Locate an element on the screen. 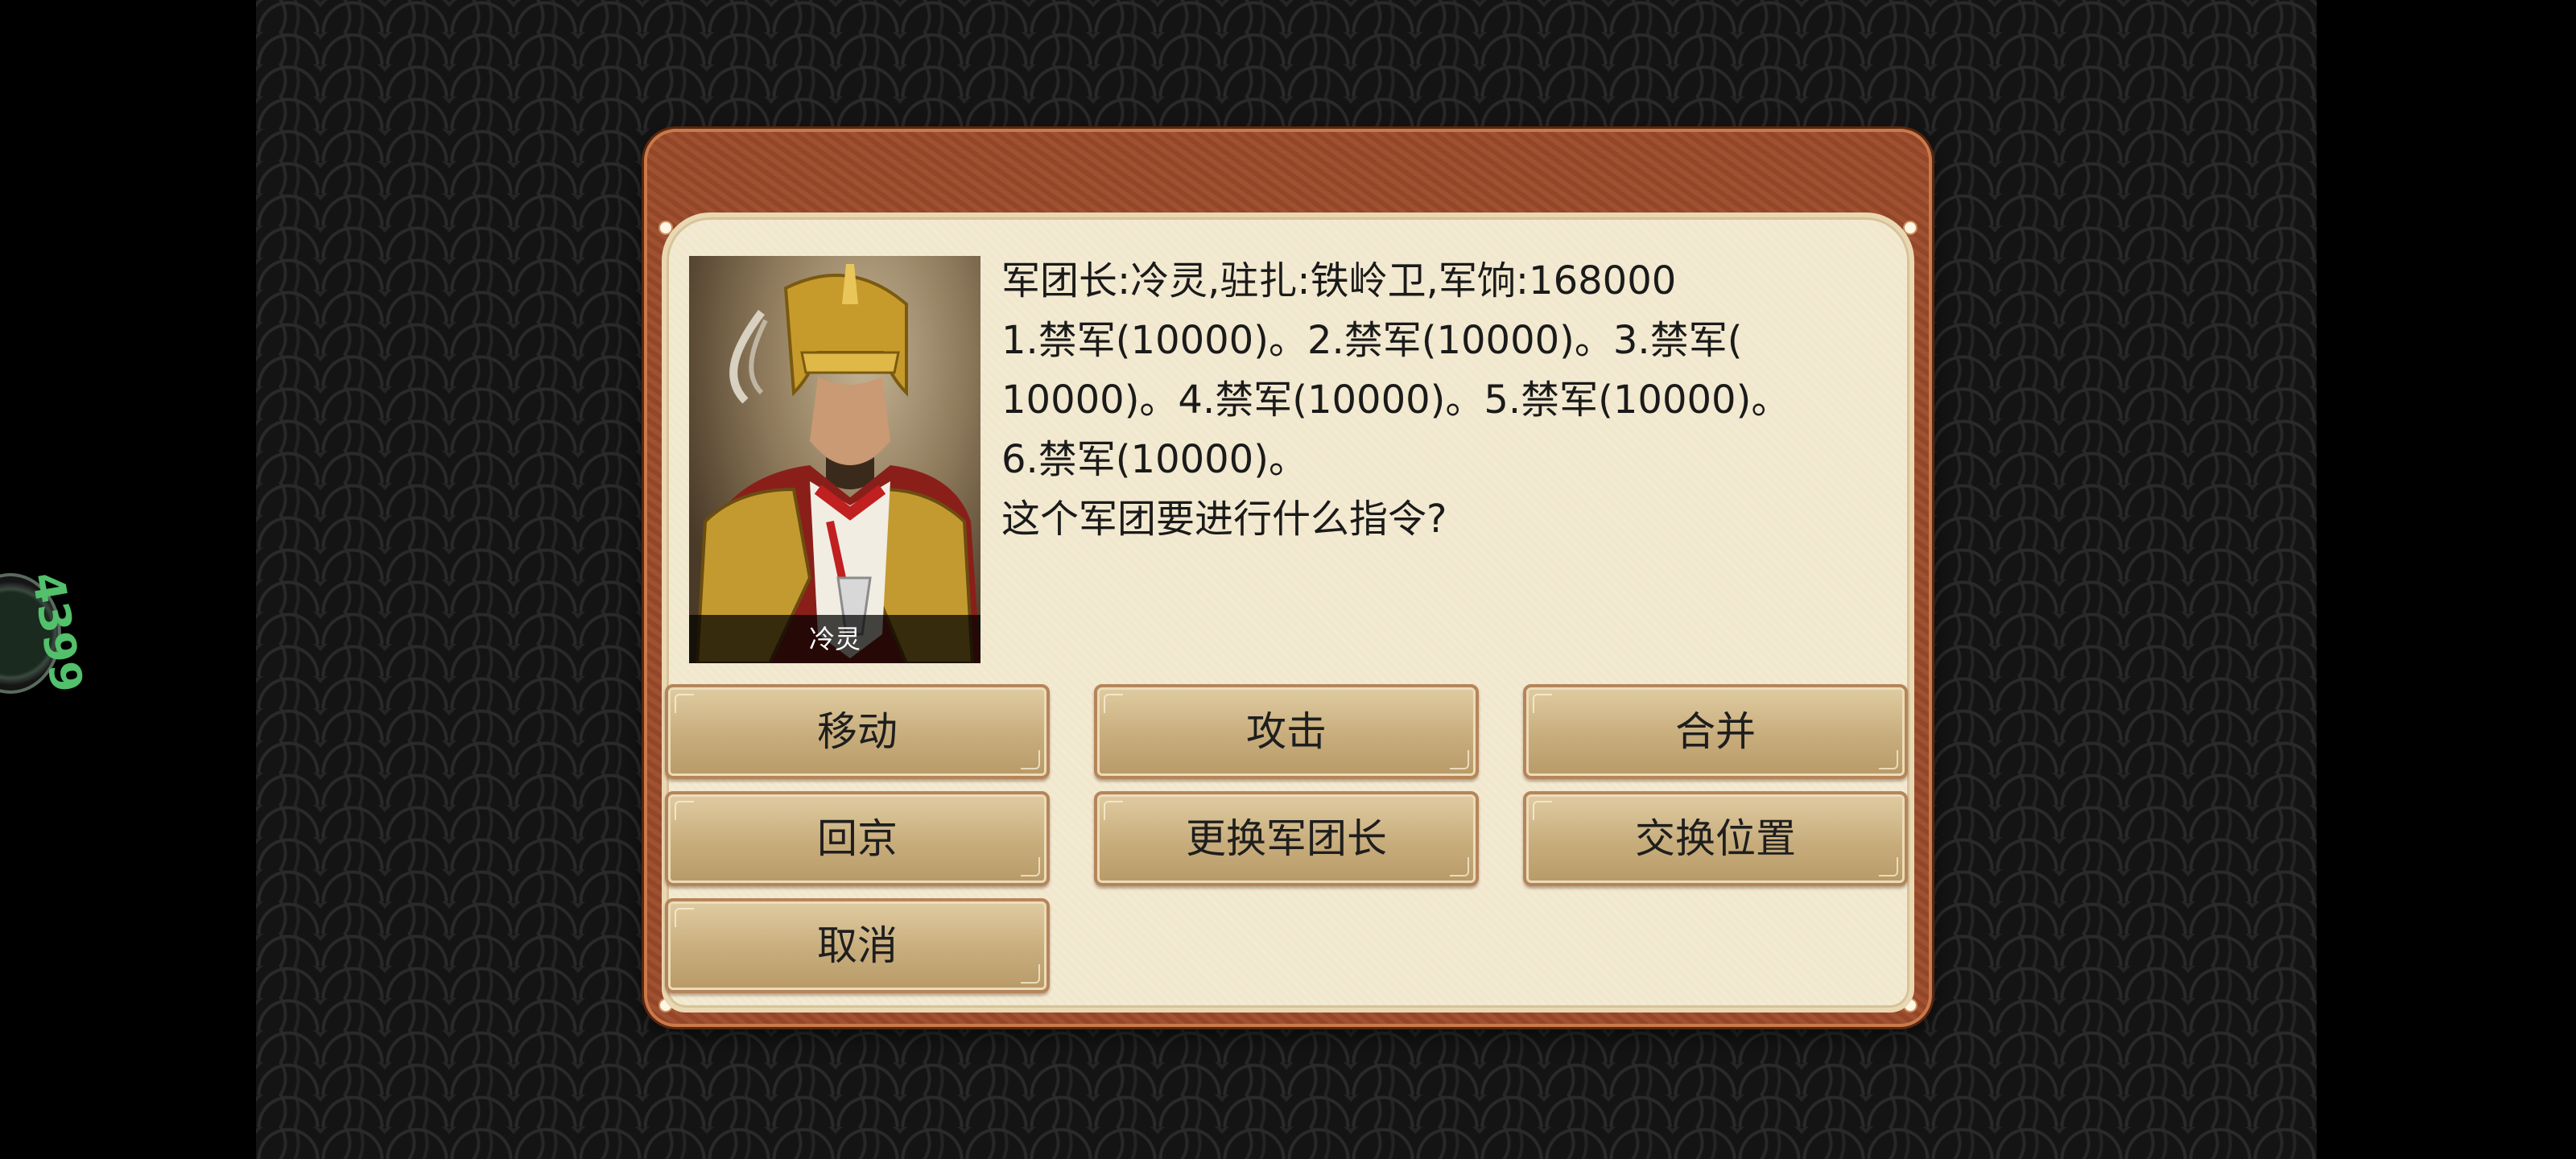 This screenshot has width=2576, height=1159. change-commander-button: 更换军团长 is located at coordinates (1286, 839).